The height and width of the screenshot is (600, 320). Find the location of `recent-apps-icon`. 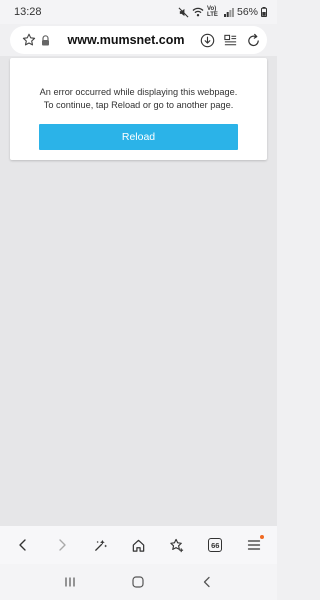

recent-apps-icon is located at coordinates (70, 582).